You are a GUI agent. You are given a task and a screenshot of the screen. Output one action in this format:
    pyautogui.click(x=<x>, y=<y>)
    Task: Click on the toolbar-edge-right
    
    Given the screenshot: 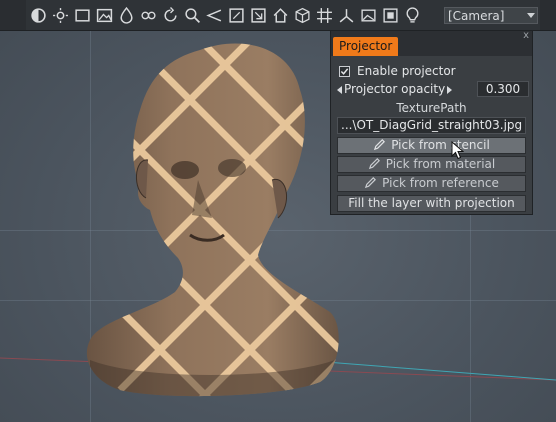 What is the action you would take?
    pyautogui.click(x=548, y=15)
    